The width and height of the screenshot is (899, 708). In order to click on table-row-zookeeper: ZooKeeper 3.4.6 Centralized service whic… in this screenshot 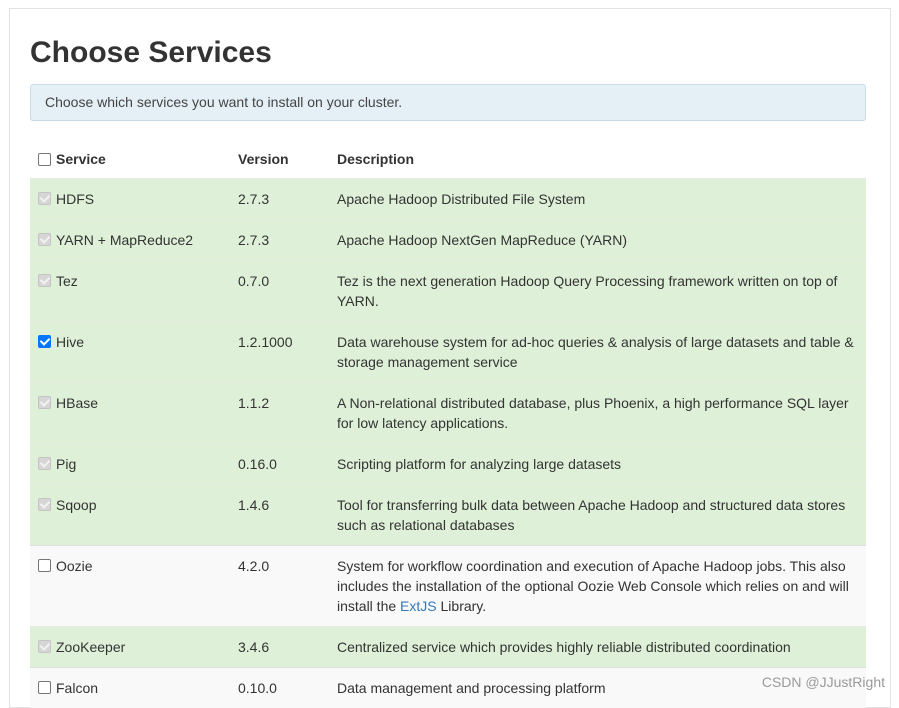, I will do `click(448, 646)`.